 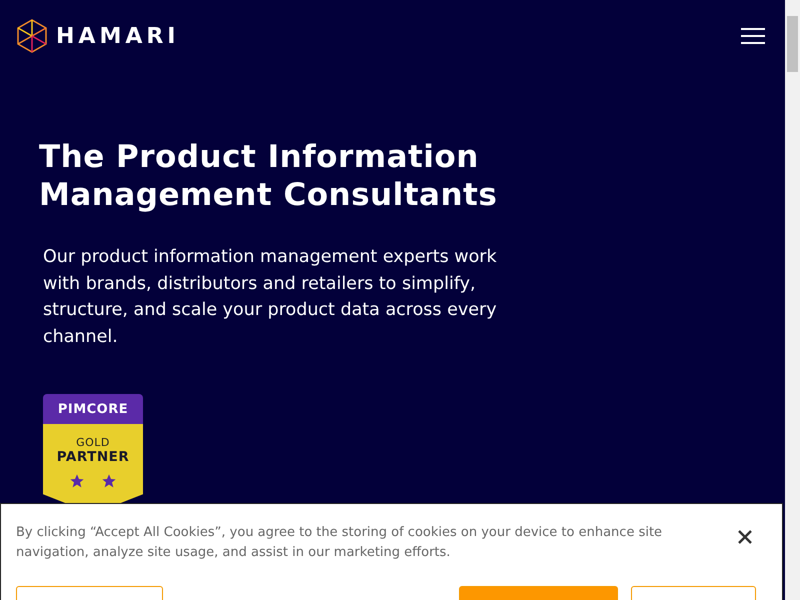 I want to click on badge-brand: PIMCORE, so click(x=93, y=409).